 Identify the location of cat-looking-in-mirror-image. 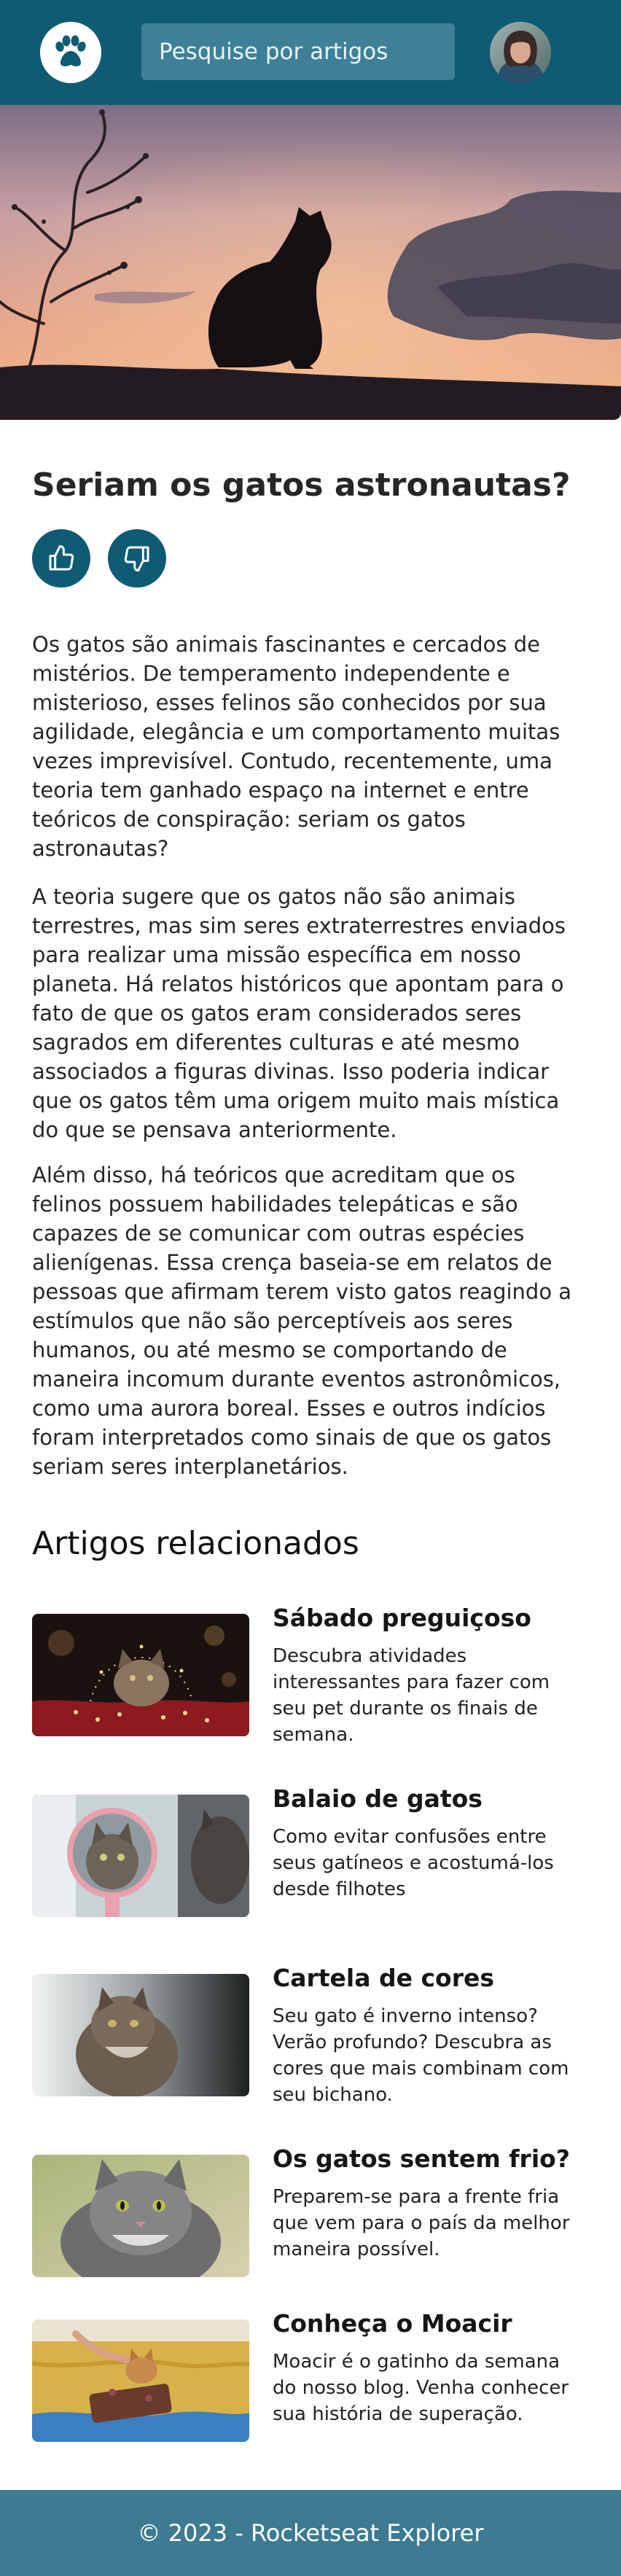
(141, 1856).